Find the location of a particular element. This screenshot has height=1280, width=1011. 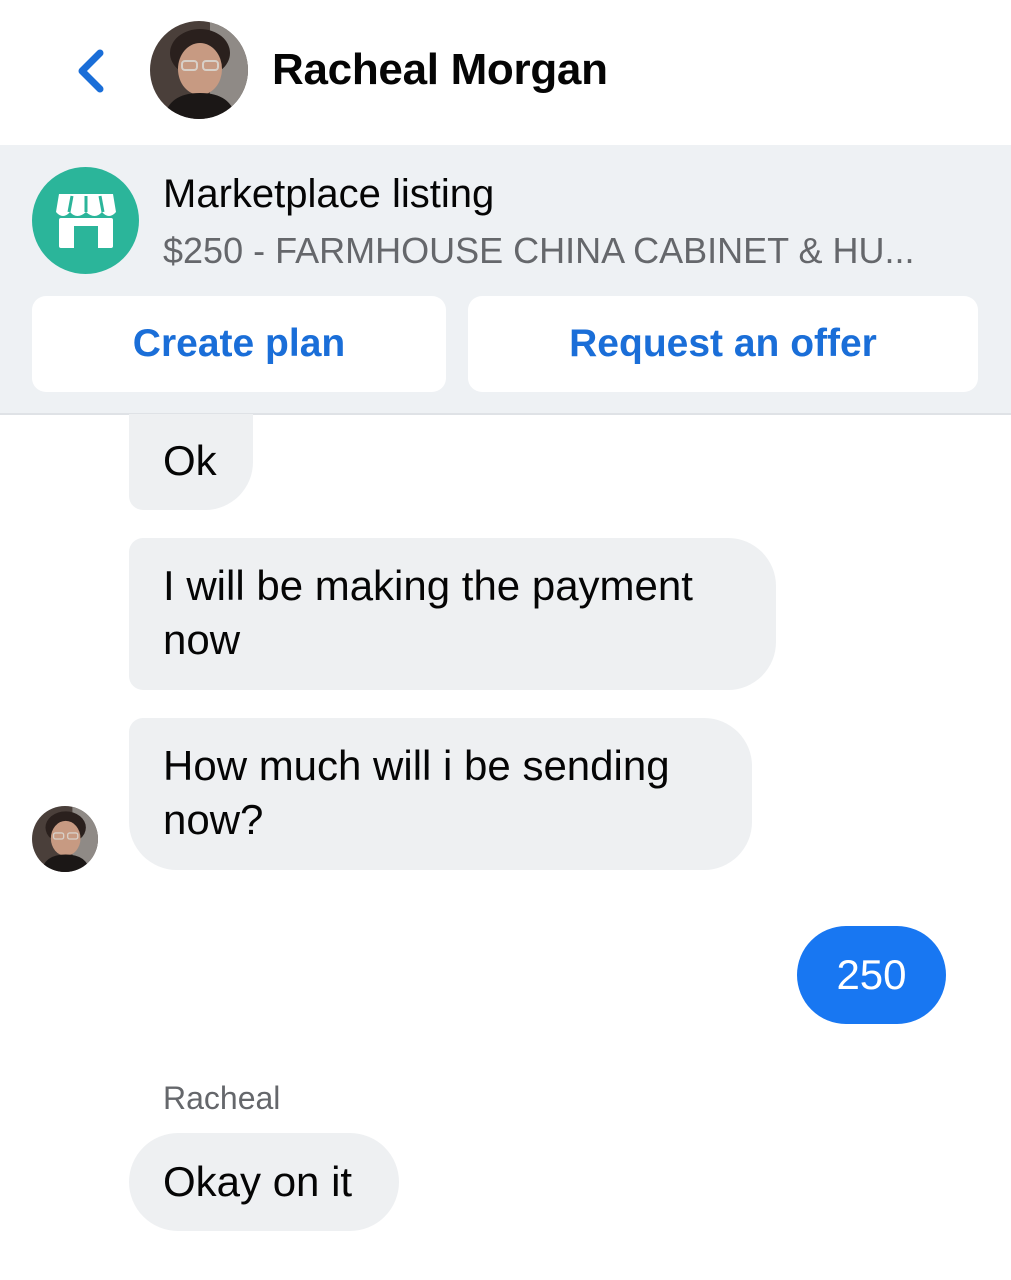

message-text: I will be making the payment is located at coordinates (428, 585).